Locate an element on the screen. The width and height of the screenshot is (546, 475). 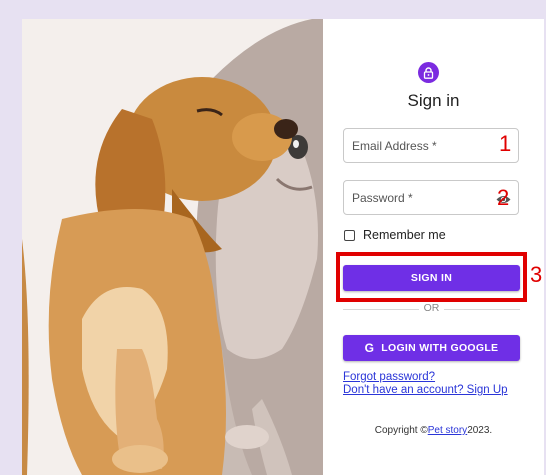
lock-icon is located at coordinates (428, 72).